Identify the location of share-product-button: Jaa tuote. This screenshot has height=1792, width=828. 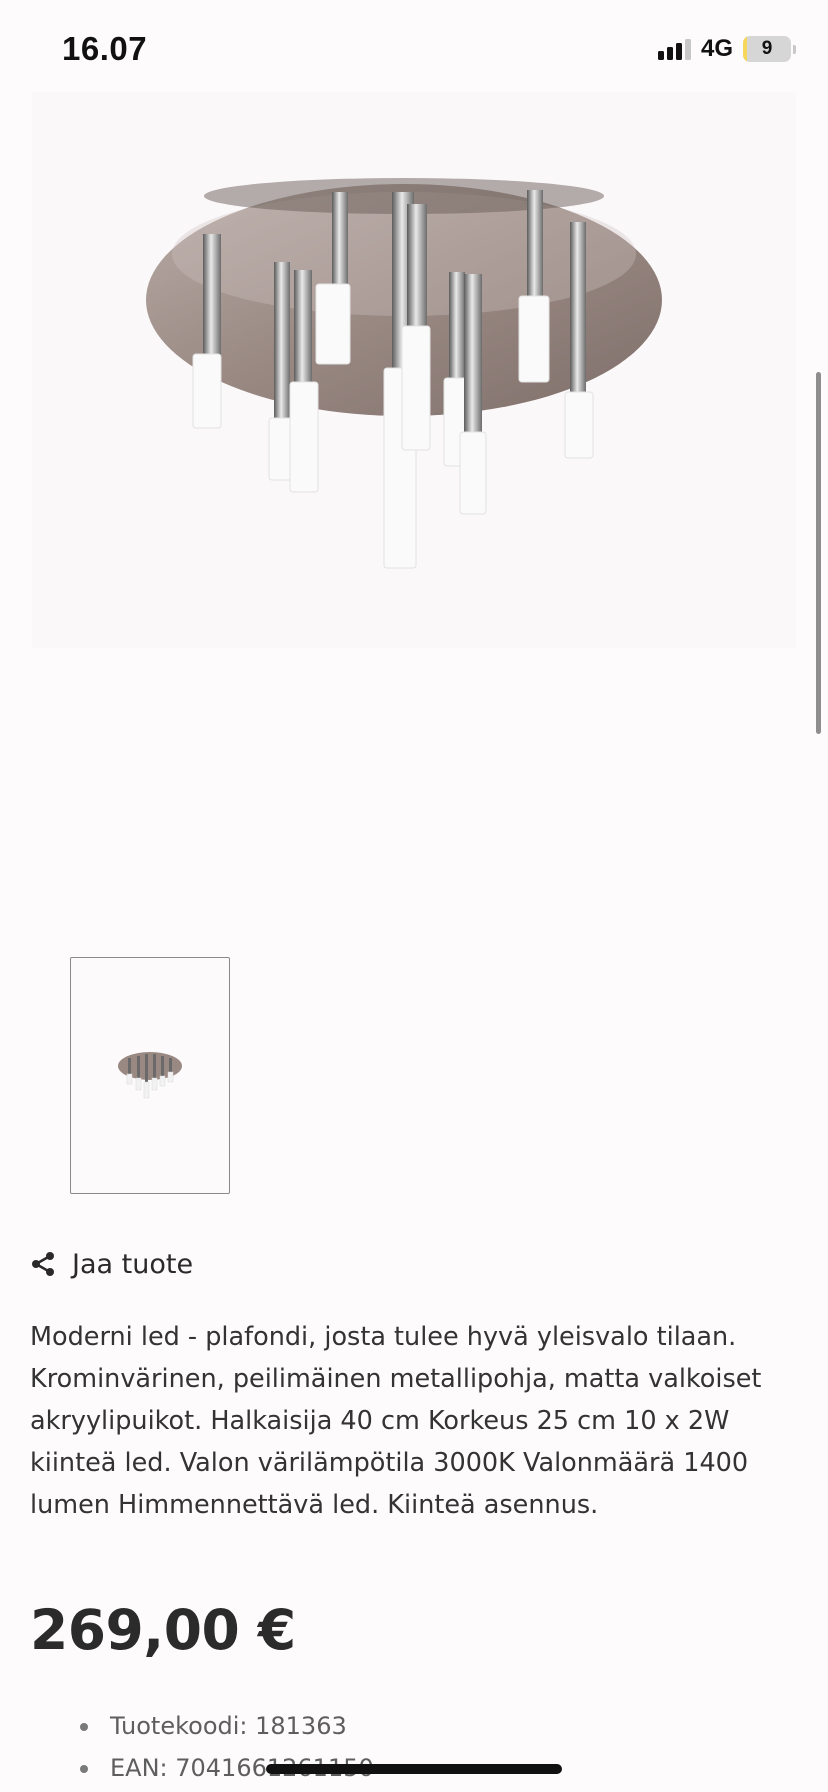
(111, 1264).